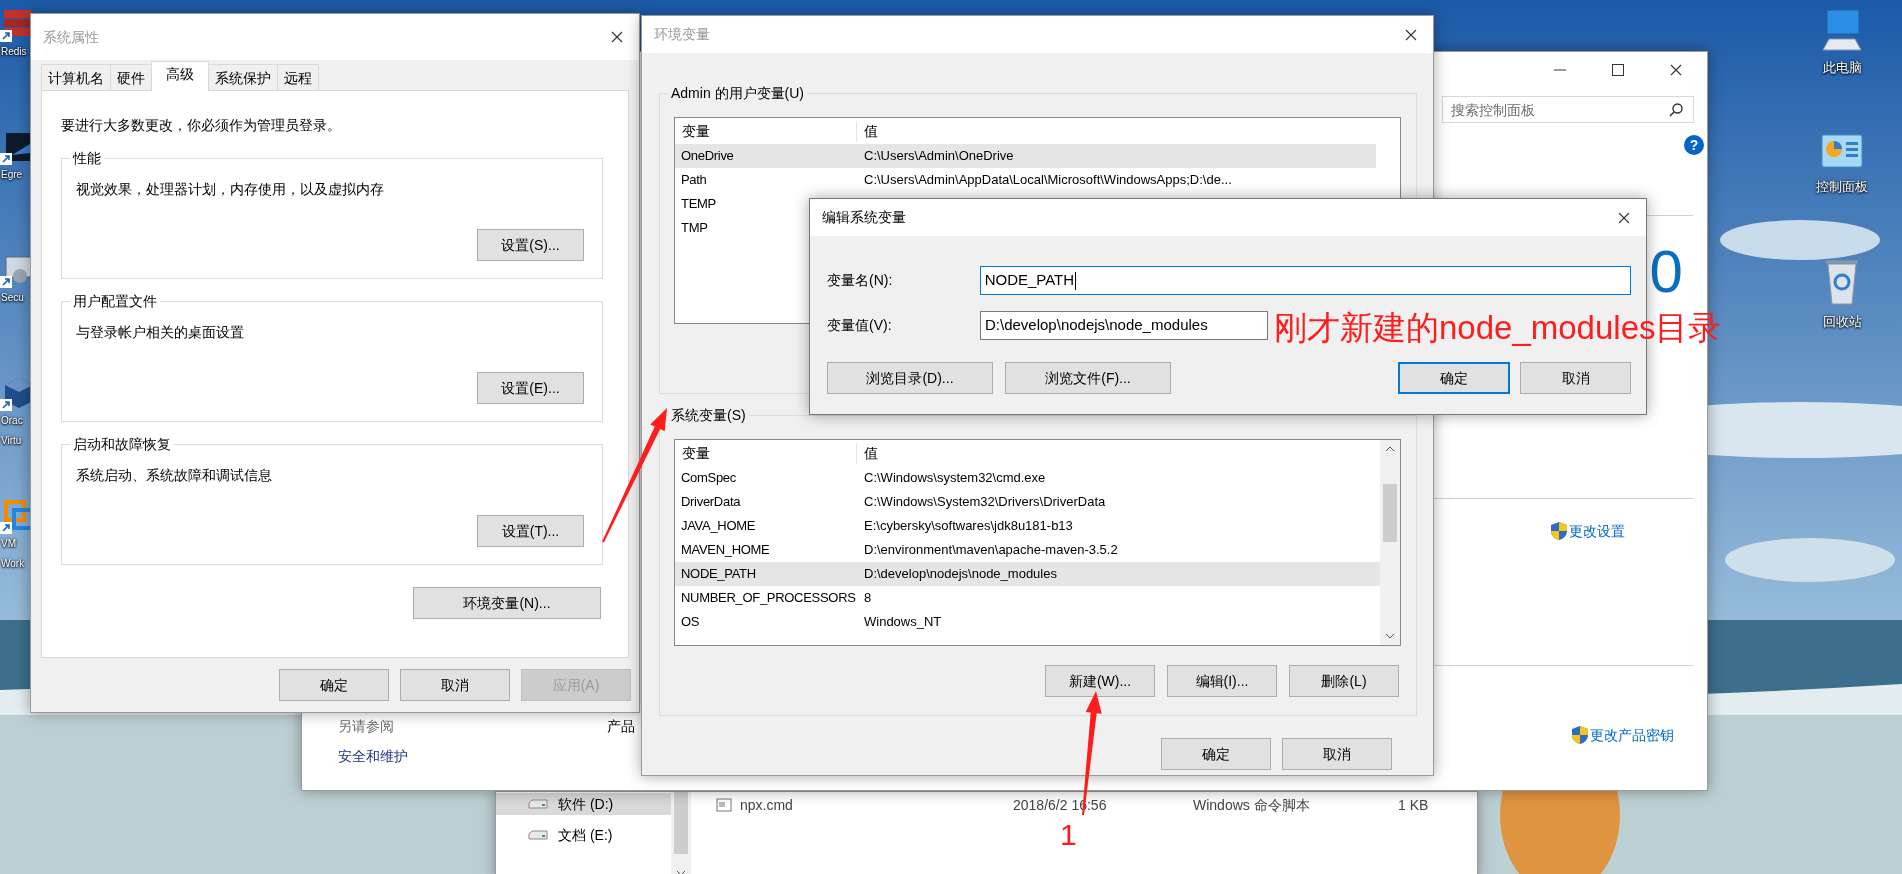 This screenshot has height=874, width=1902. What do you see at coordinates (1588, 531) in the screenshot?
I see `link: 更改设置` at bounding box center [1588, 531].